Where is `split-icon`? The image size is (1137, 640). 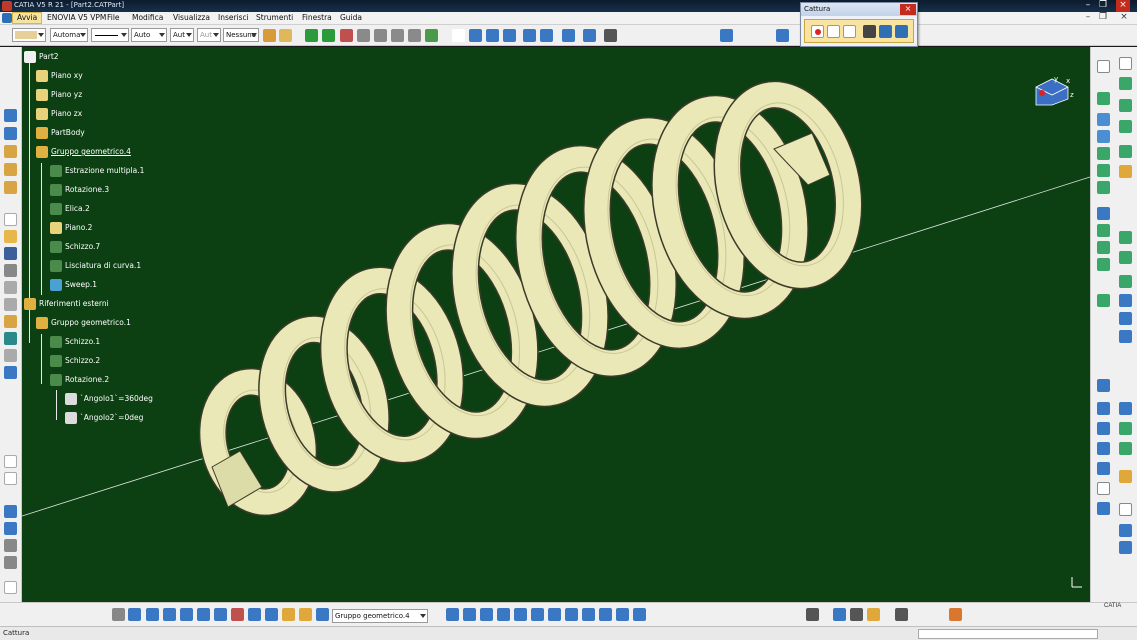
split-icon is located at coordinates (1103, 230).